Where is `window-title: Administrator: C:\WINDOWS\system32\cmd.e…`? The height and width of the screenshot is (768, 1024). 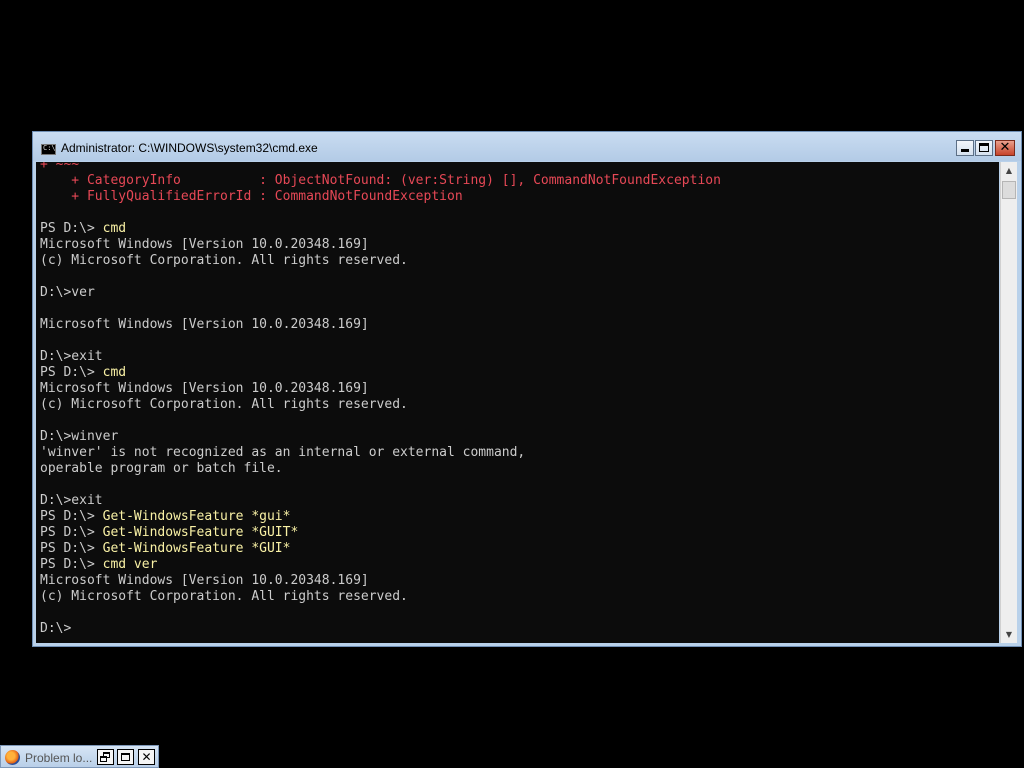 window-title: Administrator: C:\WINDOWS\system32\cmd.e… is located at coordinates (189, 148).